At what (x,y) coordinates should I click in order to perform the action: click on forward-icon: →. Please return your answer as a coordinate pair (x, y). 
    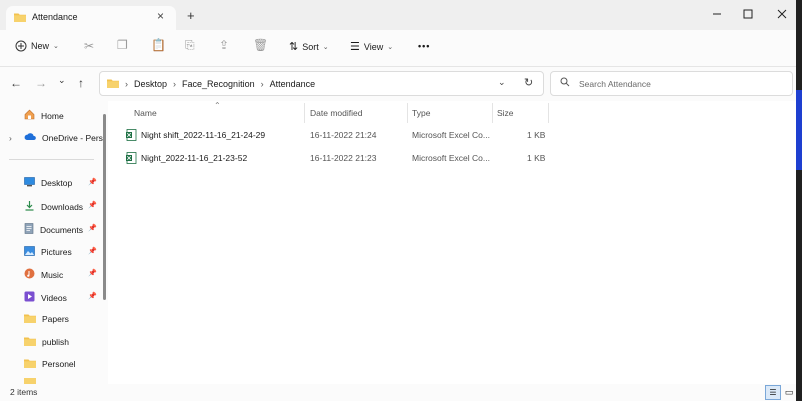
    Looking at the image, I should click on (41, 83).